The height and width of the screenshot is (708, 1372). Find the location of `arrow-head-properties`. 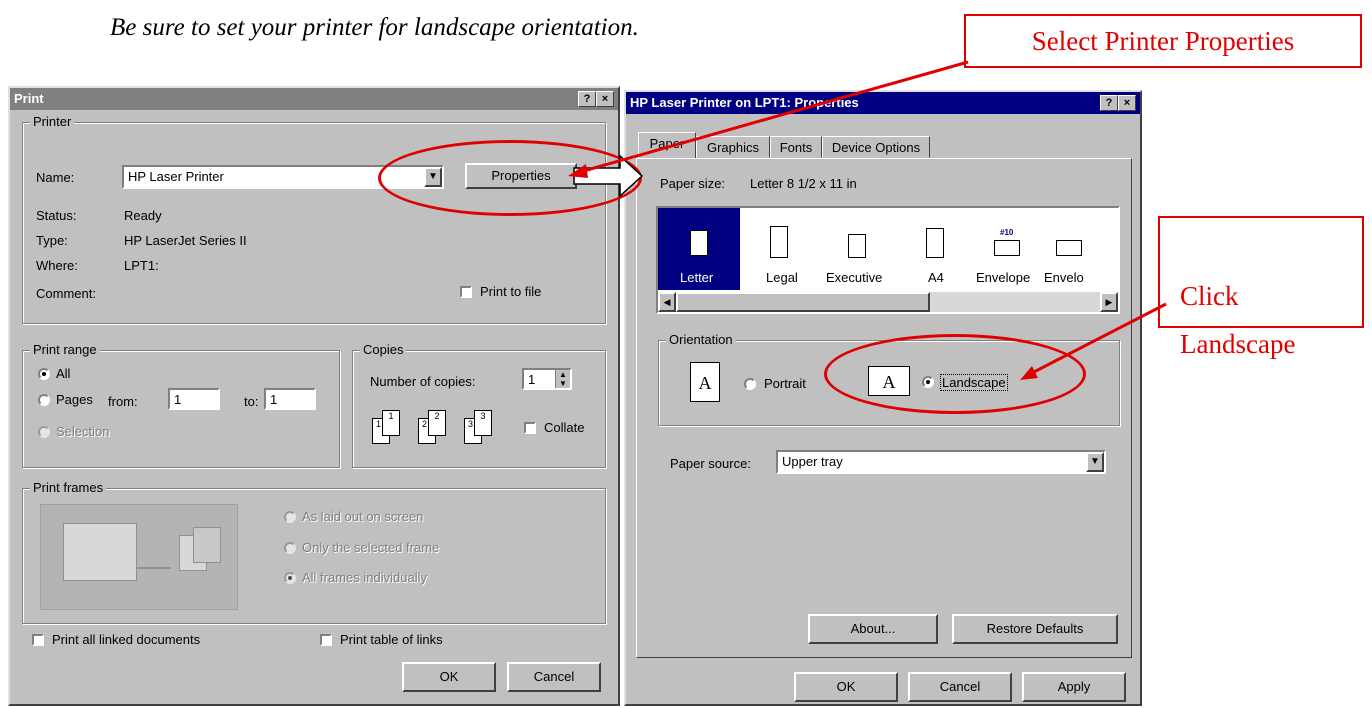

arrow-head-properties is located at coordinates (578, 171).